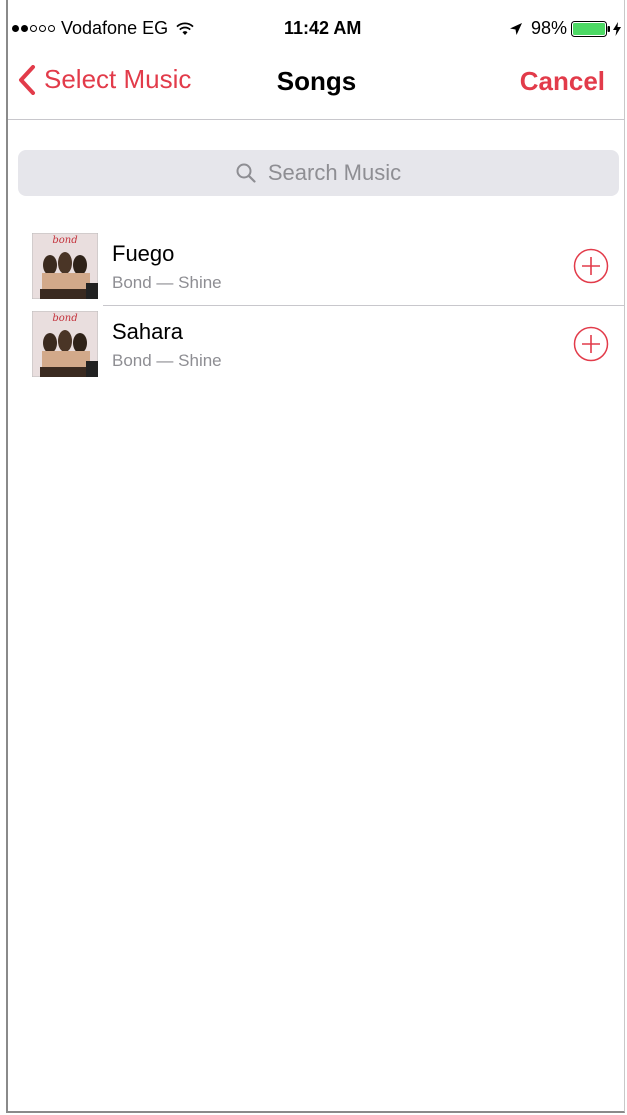 Image resolution: width=627 pixels, height=1115 pixels. I want to click on search-input: Search Music, so click(318, 173).